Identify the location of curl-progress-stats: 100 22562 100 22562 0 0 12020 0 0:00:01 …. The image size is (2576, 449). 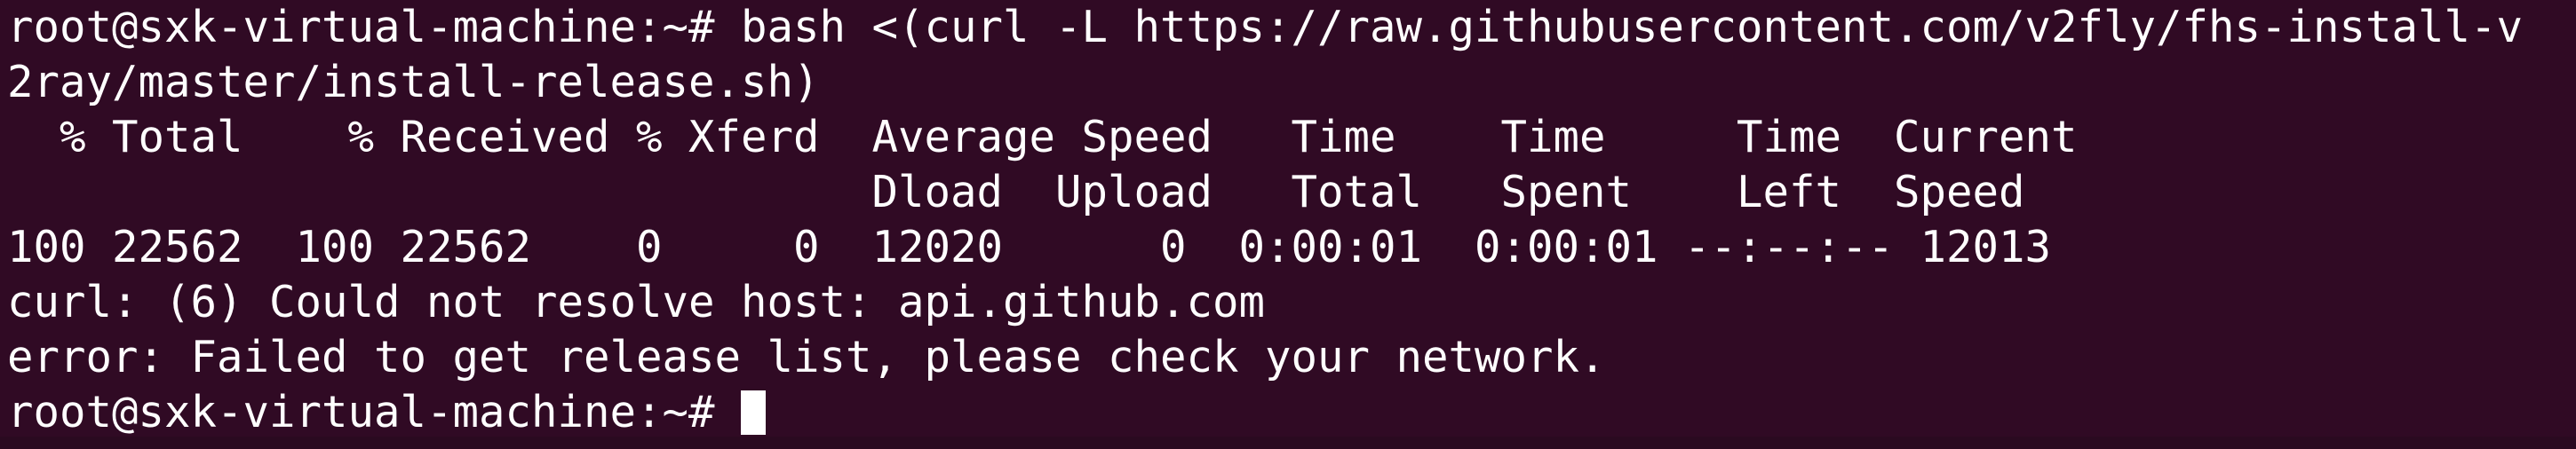
(1029, 247).